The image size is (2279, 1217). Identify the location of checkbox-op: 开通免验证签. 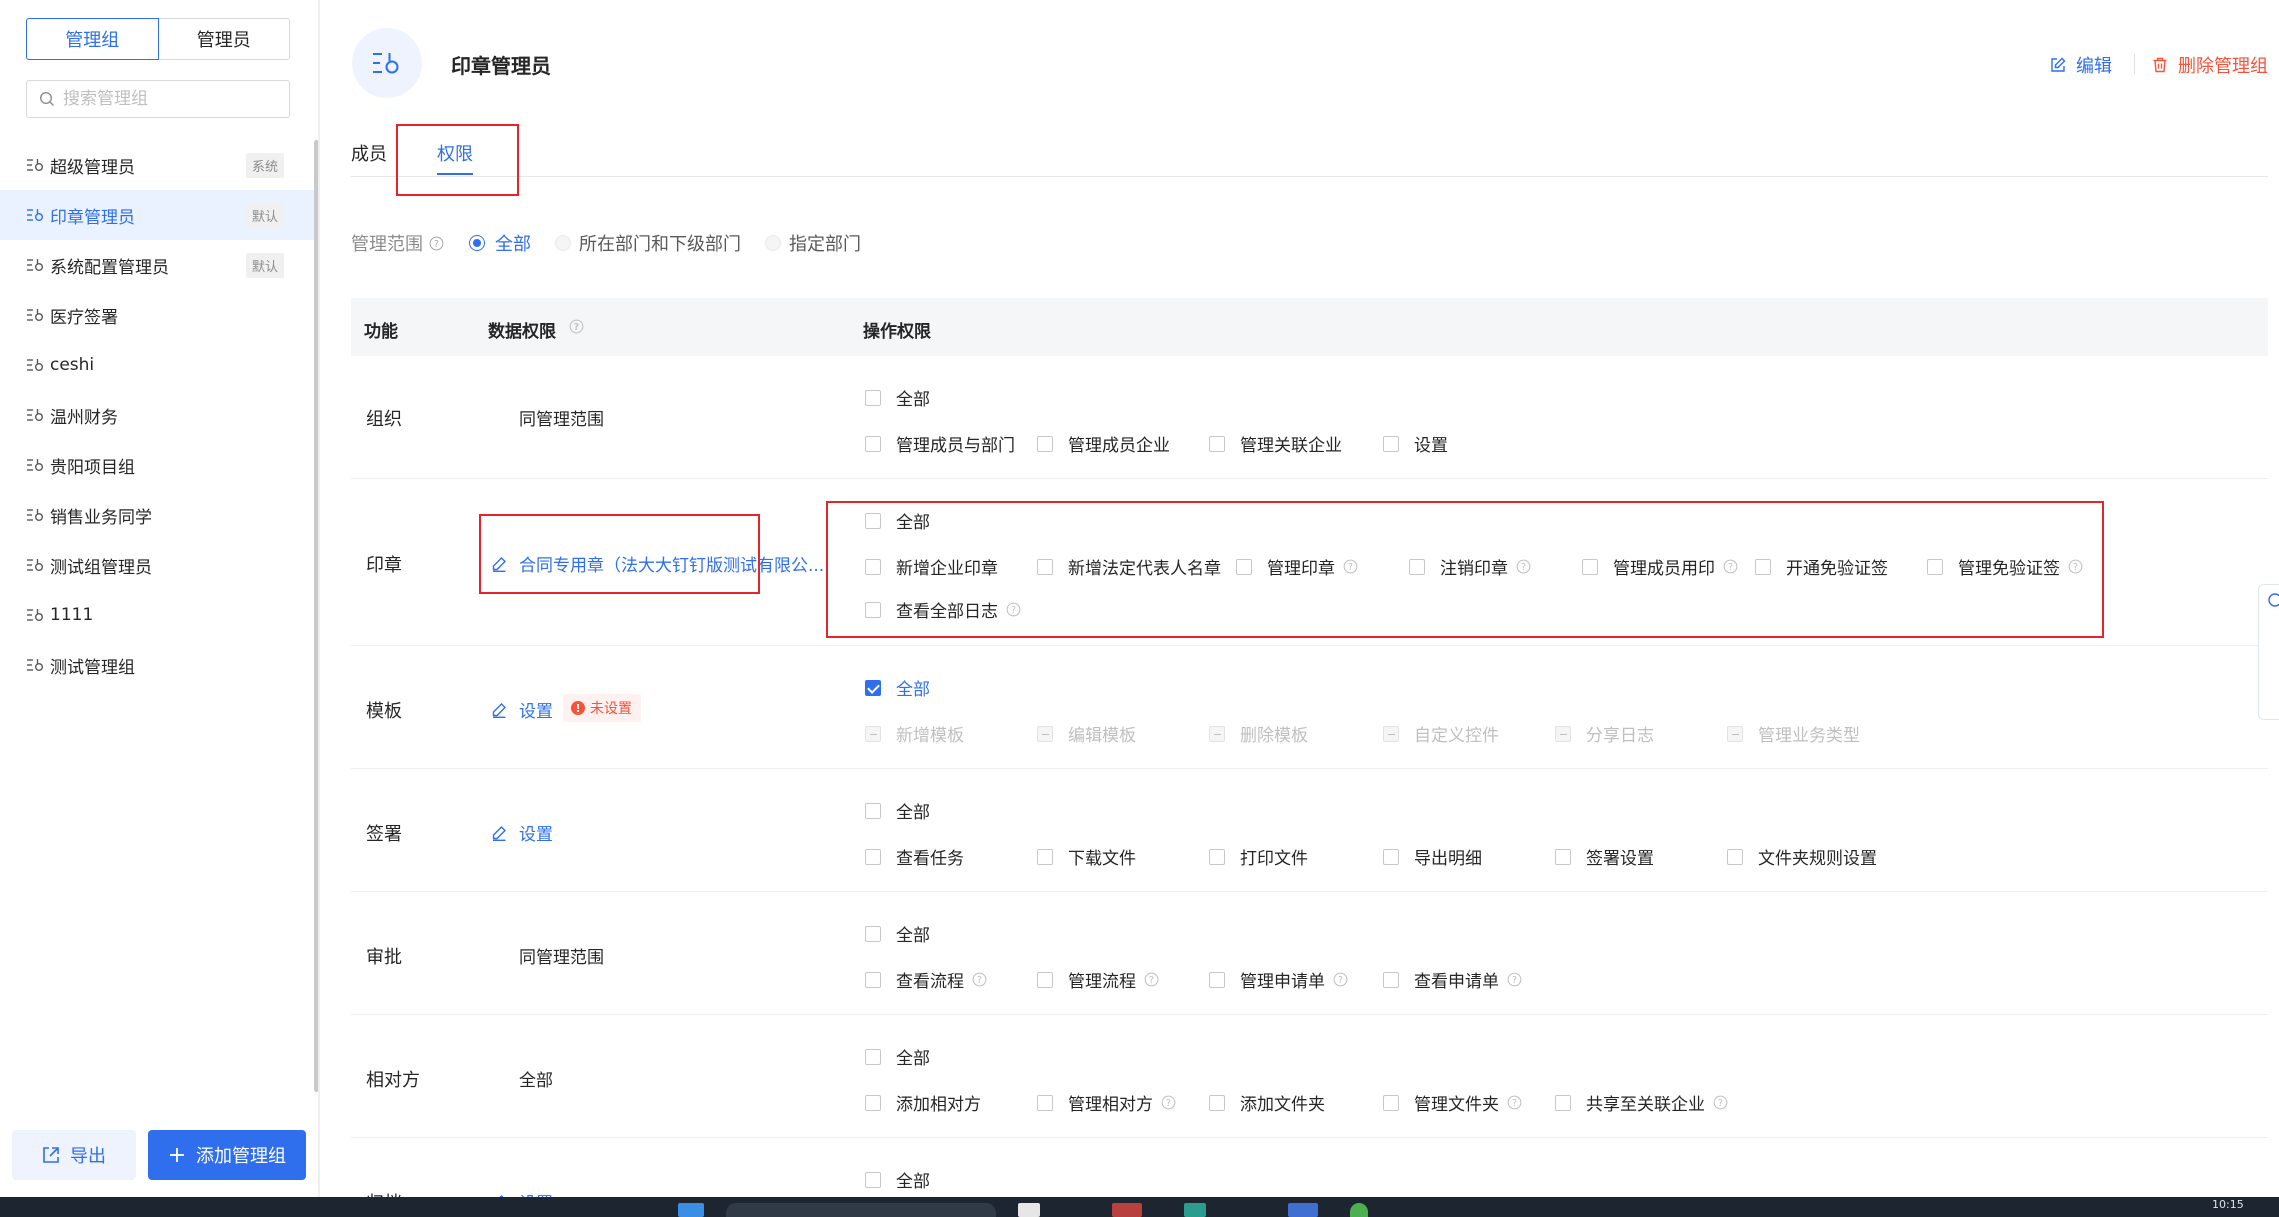
(1821, 566).